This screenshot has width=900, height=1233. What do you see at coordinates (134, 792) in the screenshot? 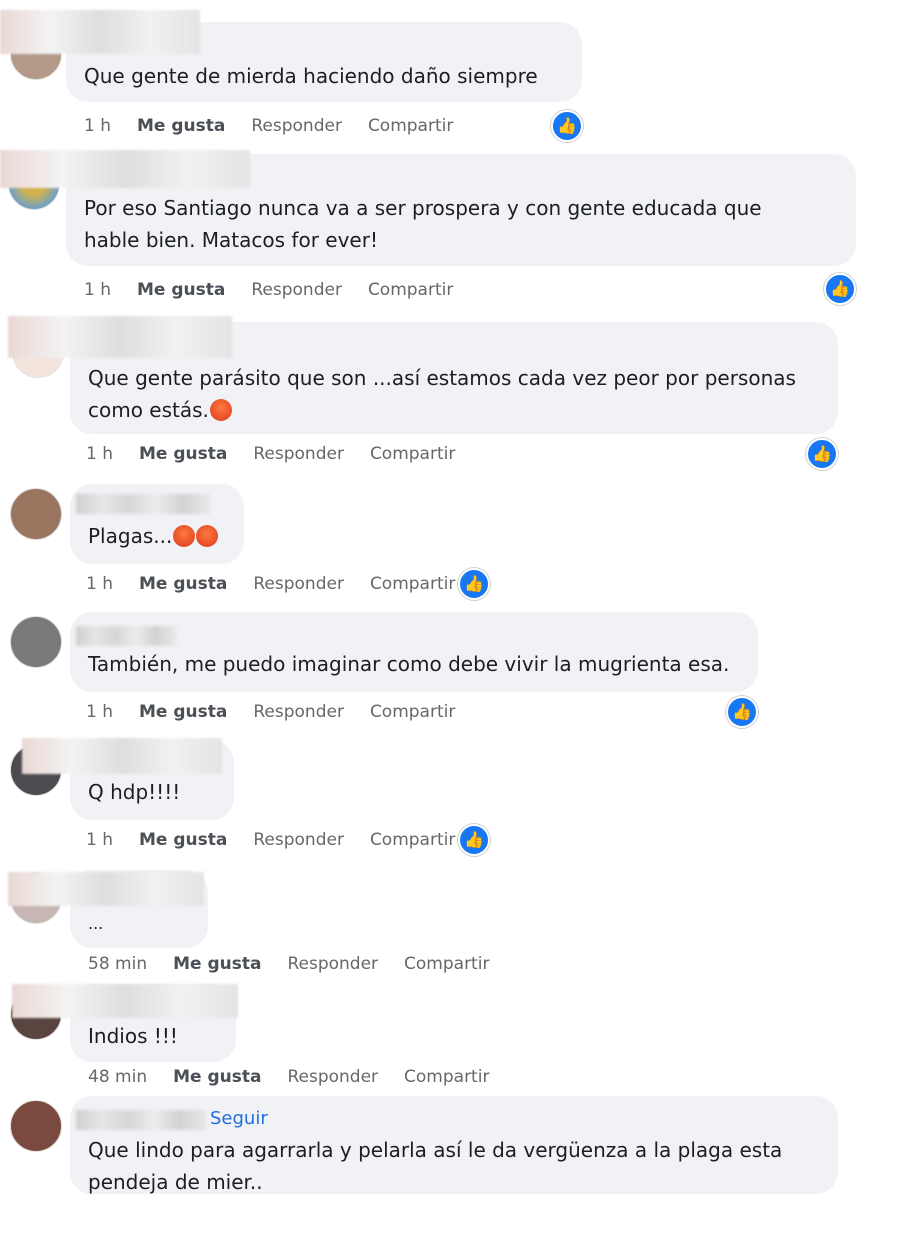
I see `comment-text: Q hdp!!!!` at bounding box center [134, 792].